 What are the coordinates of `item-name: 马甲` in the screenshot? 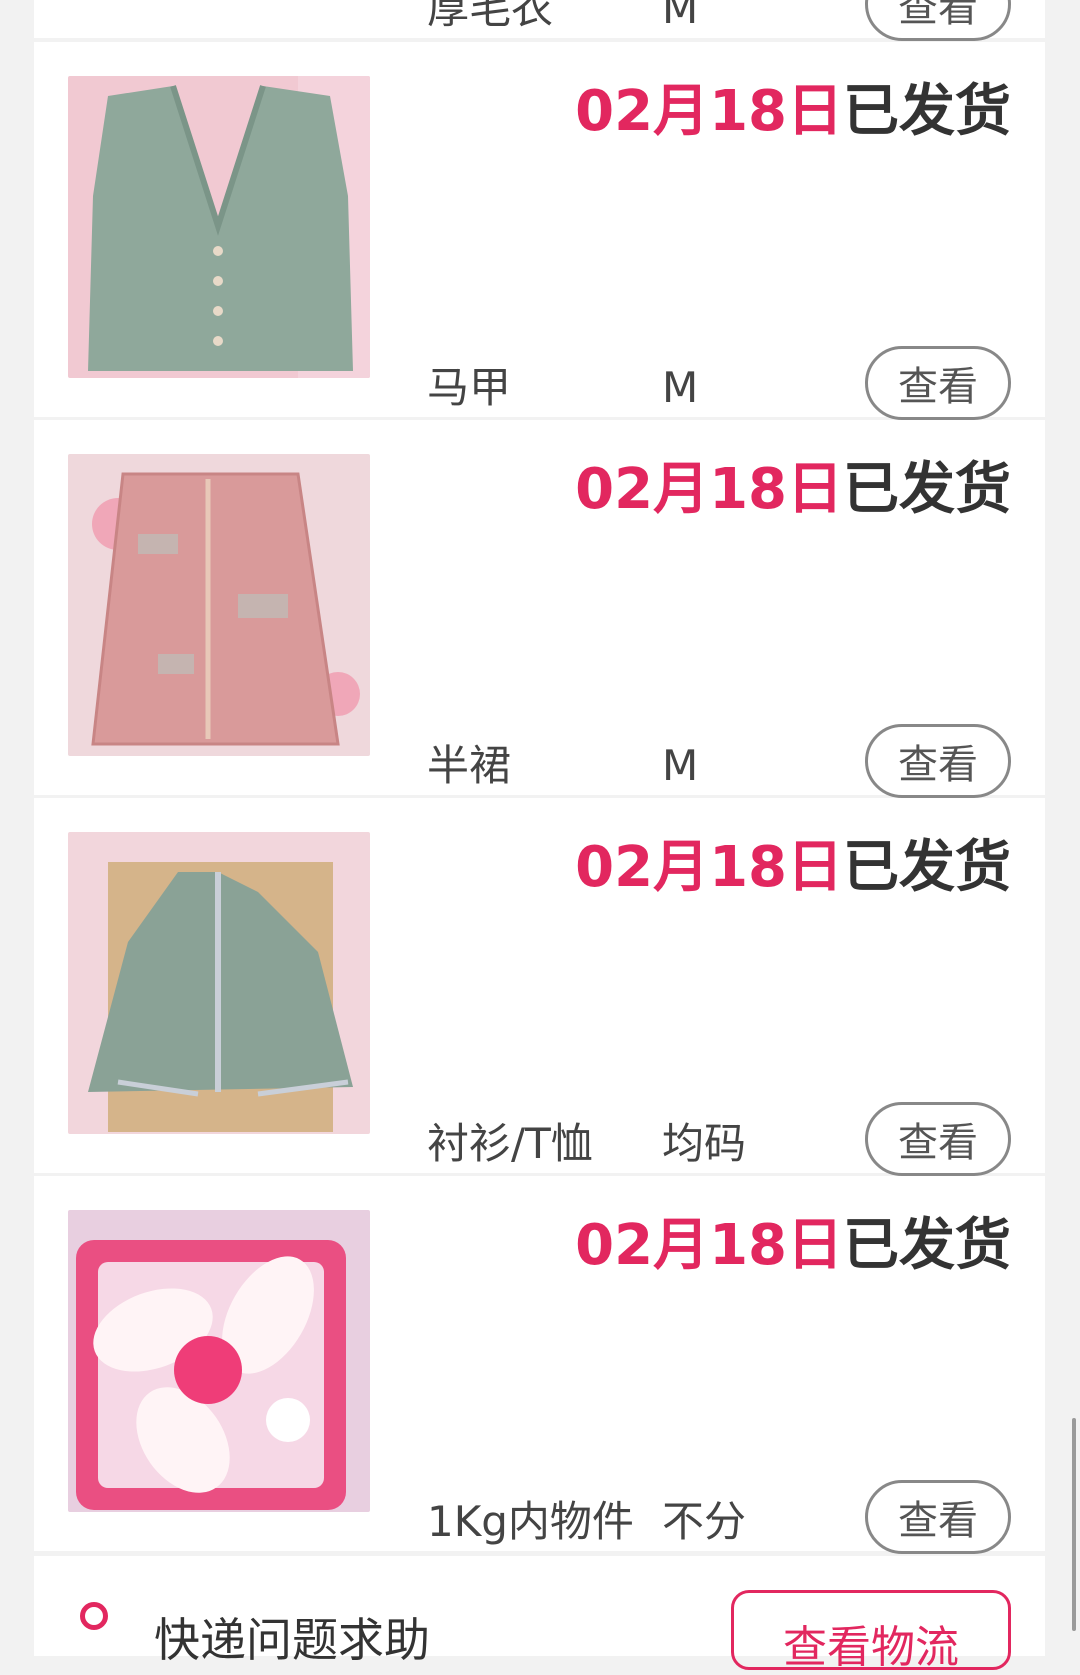 It's located at (469, 387).